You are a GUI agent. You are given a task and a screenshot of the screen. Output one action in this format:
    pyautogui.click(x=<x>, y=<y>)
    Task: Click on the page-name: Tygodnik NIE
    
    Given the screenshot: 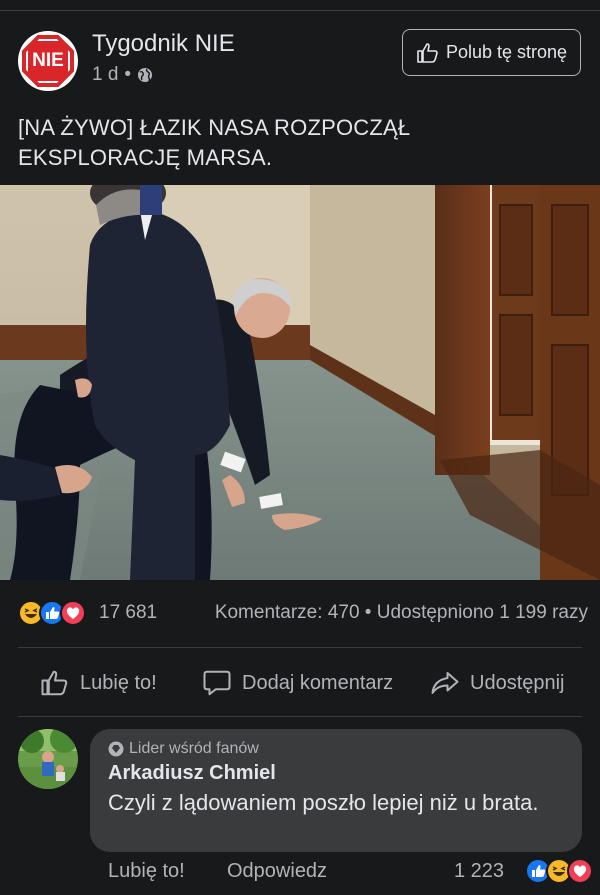 What is the action you would take?
    pyautogui.click(x=163, y=44)
    